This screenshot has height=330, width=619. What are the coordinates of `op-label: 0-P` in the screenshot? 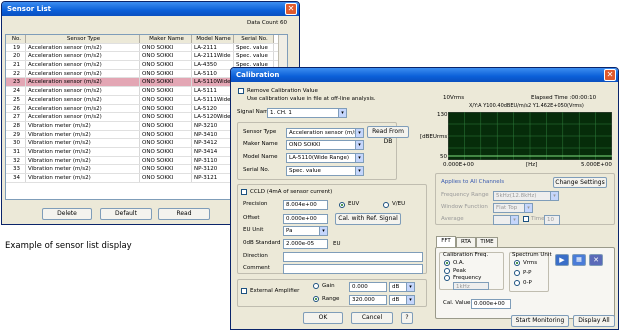 It's located at (527, 283).